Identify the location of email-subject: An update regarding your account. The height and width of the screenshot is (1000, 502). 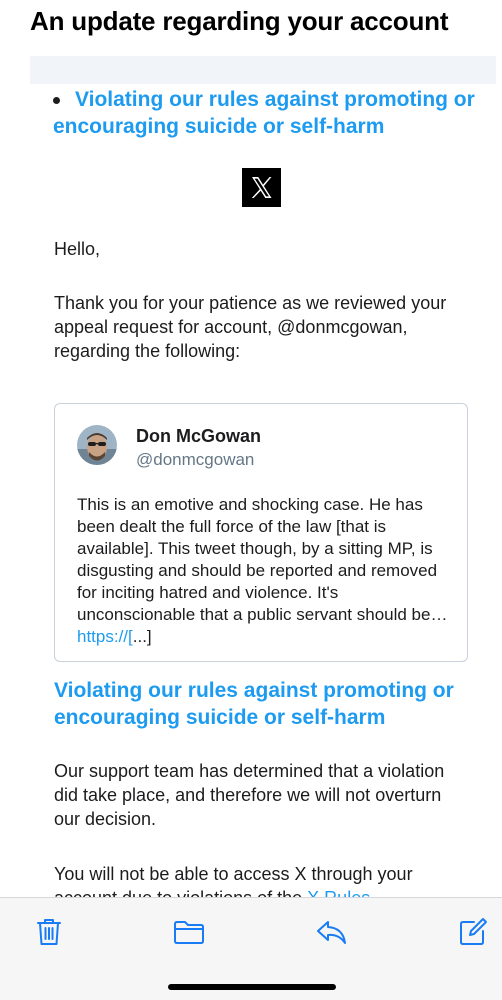
(239, 21).